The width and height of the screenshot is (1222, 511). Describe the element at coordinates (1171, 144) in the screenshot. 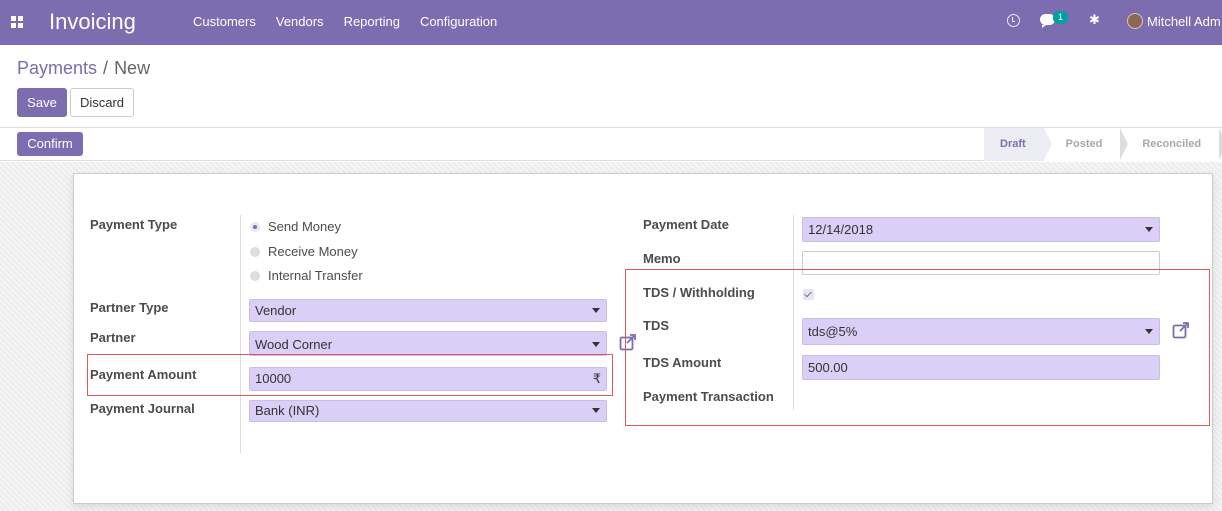

I see `stage-reconciled: Reconciled` at that location.